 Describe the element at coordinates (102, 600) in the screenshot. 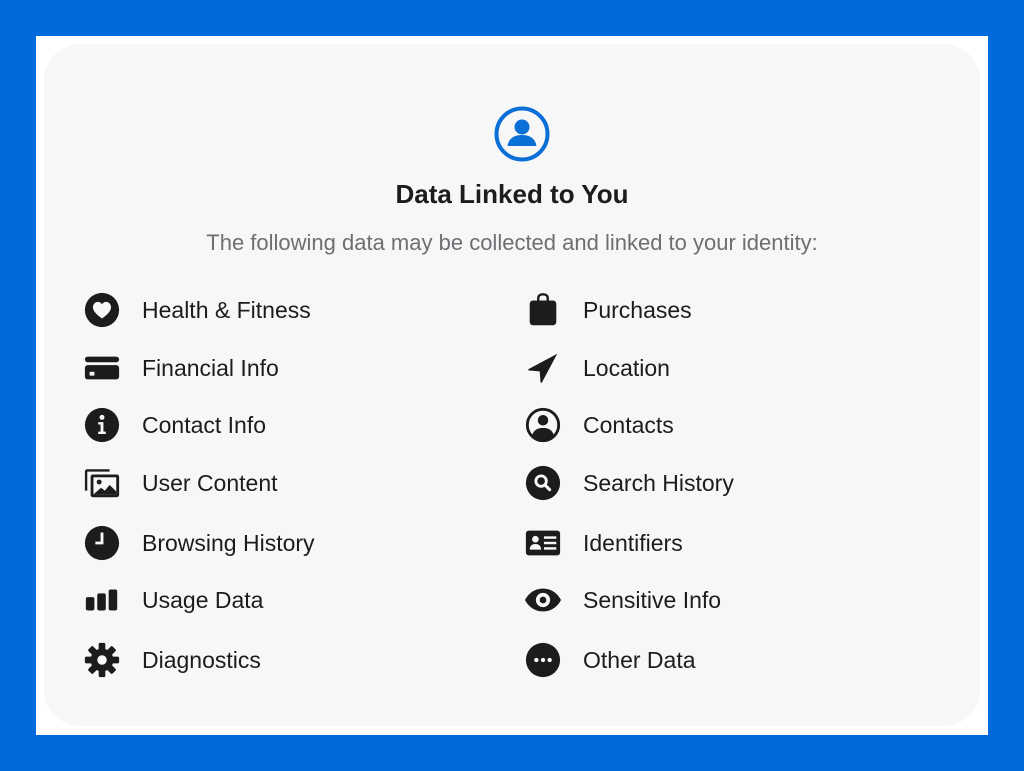

I see `bar-chart-icon` at that location.